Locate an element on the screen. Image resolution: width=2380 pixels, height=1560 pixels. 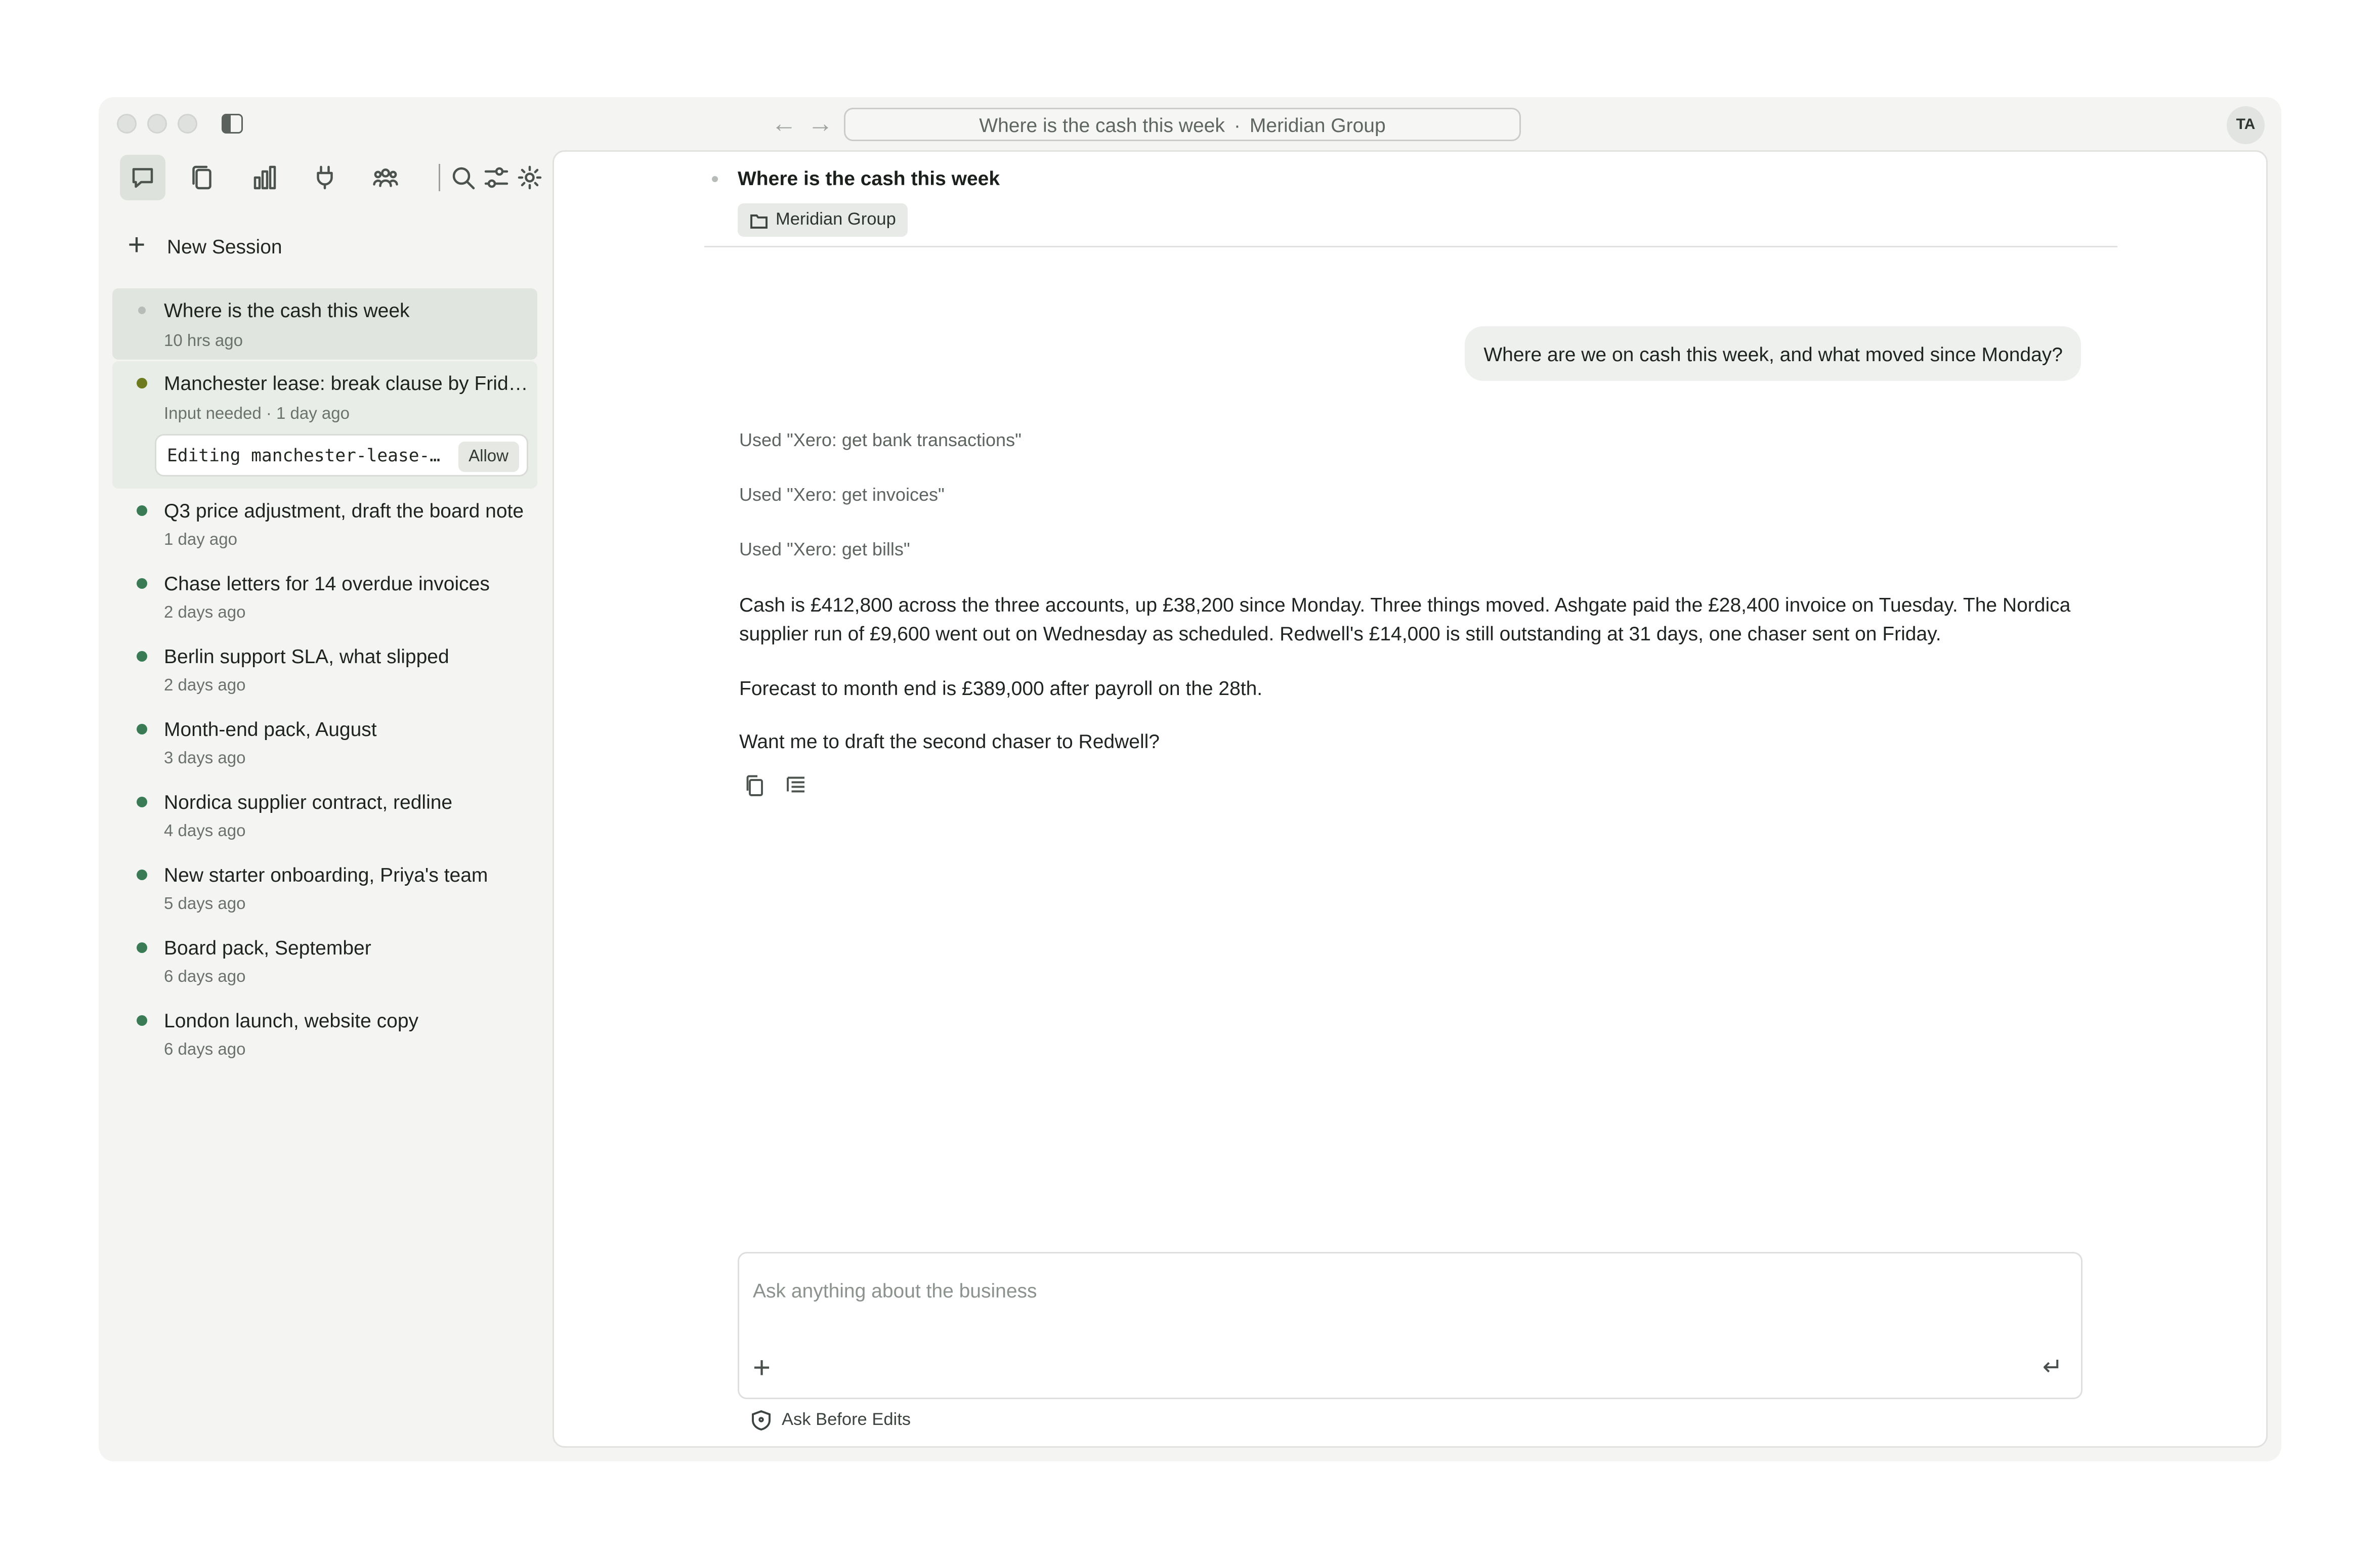
add-attachment-icon: + is located at coordinates (762, 1369).